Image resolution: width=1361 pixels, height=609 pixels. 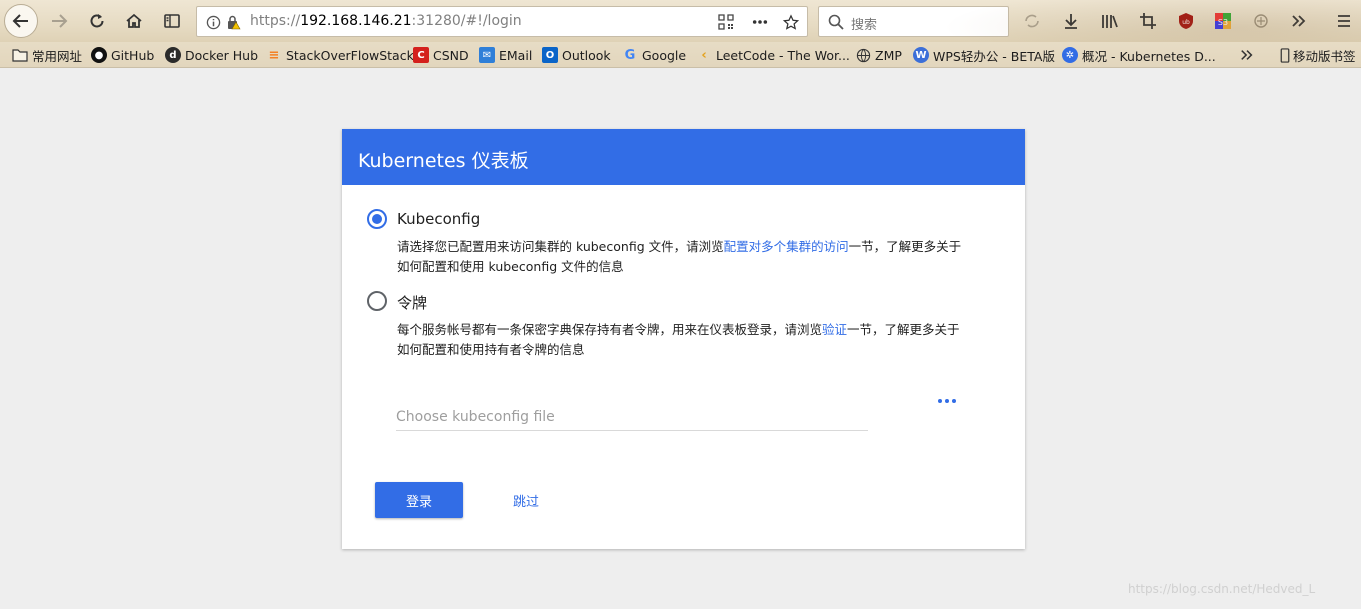 What do you see at coordinates (451, 55) in the screenshot?
I see `bookmark-label: CSND` at bounding box center [451, 55].